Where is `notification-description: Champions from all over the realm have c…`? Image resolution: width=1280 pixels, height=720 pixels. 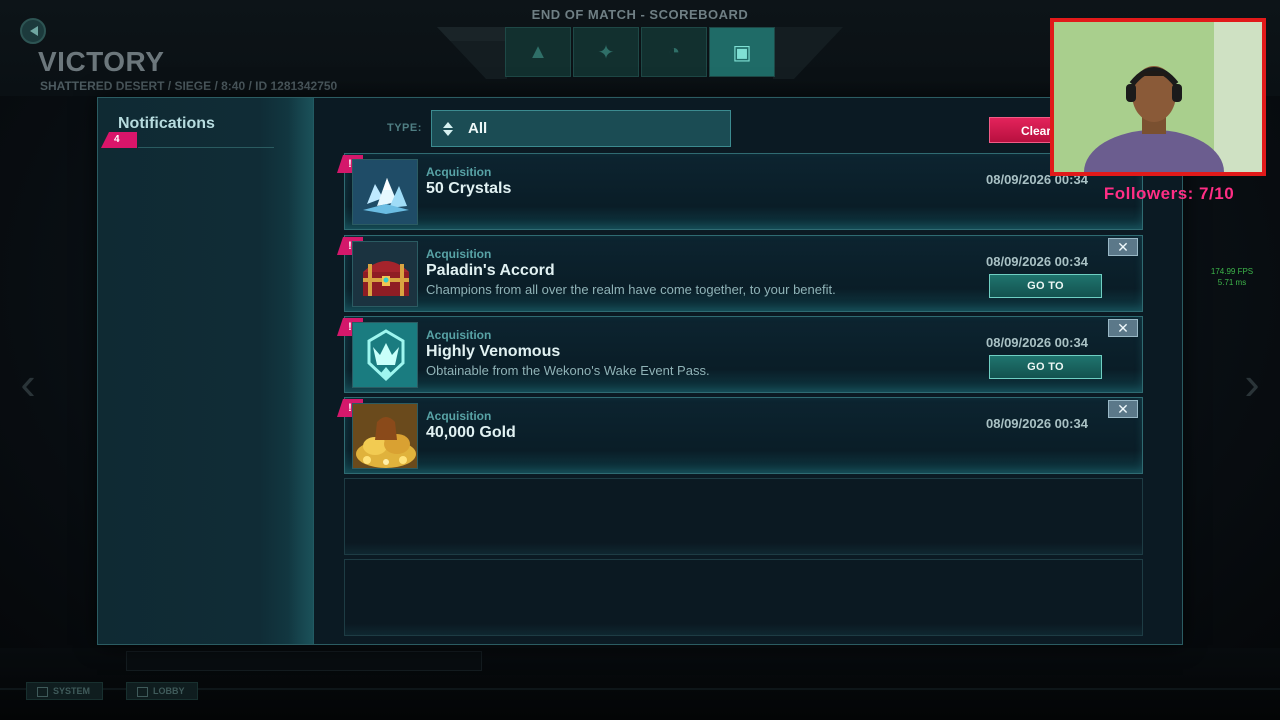
notification-description: Champions from all over the realm have c… is located at coordinates (631, 289).